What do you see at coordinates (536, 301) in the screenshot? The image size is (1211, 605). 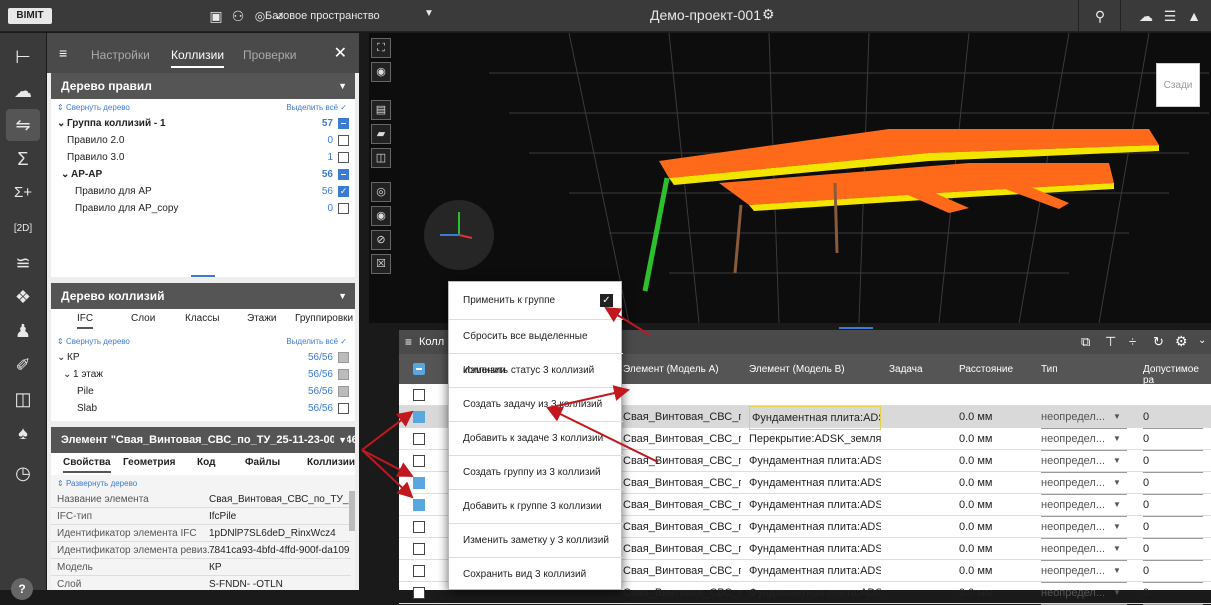 I see `menu-item-apply-to-group: Применить к группе ✓` at bounding box center [536, 301].